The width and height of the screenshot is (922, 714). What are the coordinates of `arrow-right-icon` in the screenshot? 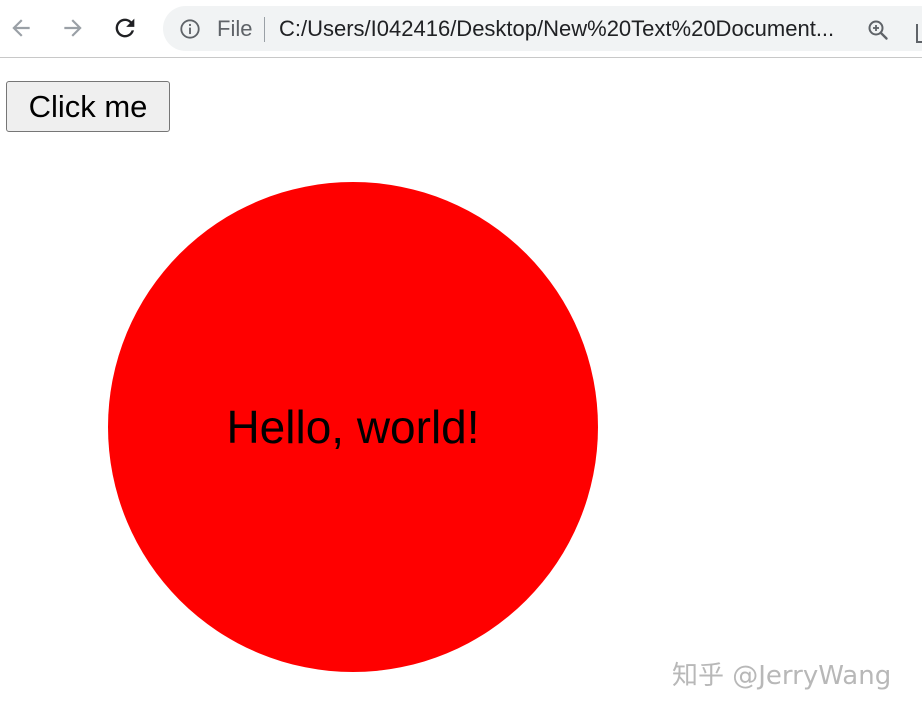 It's located at (73, 28).